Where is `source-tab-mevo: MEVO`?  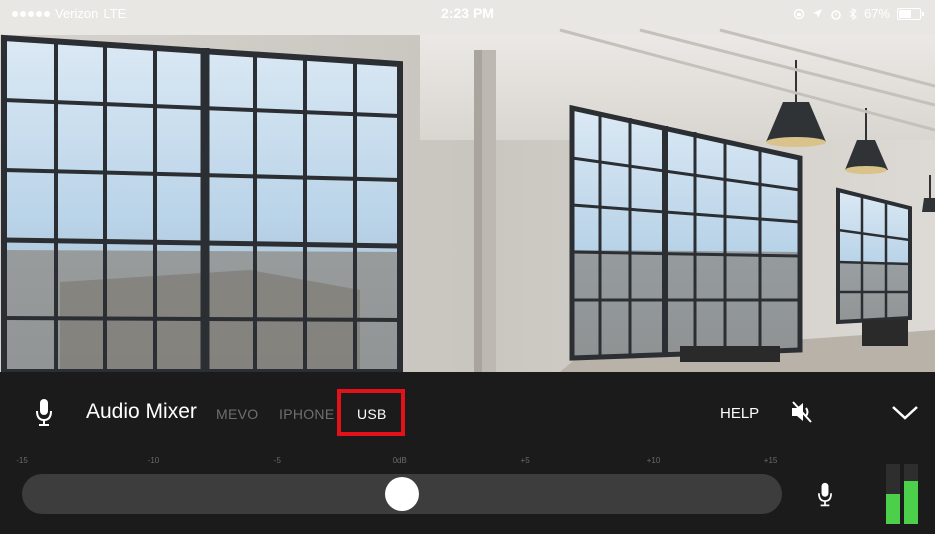 source-tab-mevo: MEVO is located at coordinates (237, 414).